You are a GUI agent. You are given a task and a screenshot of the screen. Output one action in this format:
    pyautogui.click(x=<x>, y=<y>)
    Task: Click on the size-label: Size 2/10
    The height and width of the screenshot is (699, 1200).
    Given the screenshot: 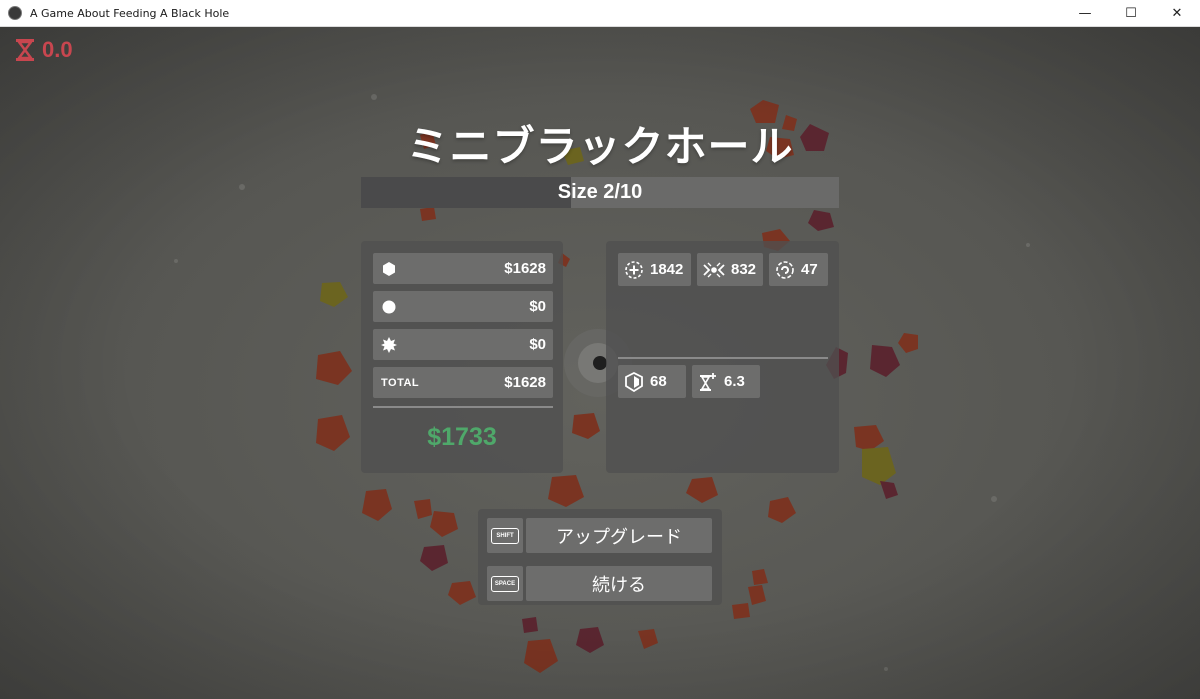 What is the action you would take?
    pyautogui.click(x=600, y=192)
    